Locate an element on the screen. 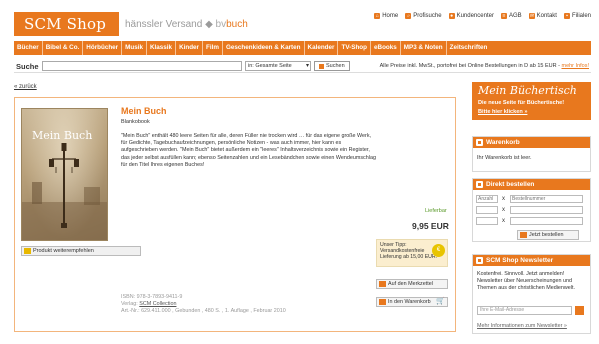 The image size is (599, 344). logo: SCM Shop is located at coordinates (66, 24).